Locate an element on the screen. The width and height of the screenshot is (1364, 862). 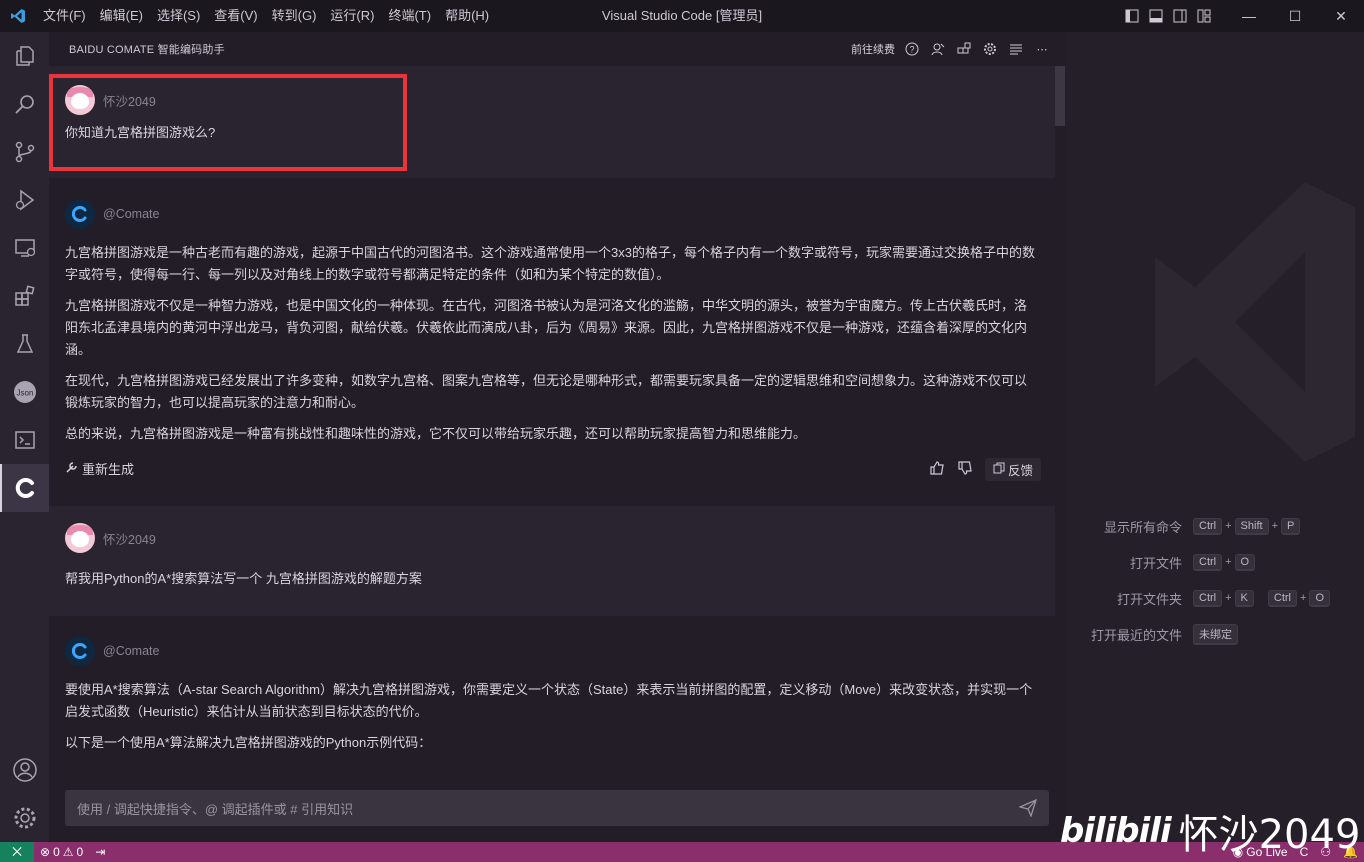
menu-run: 运行(R) is located at coordinates (352, 16).